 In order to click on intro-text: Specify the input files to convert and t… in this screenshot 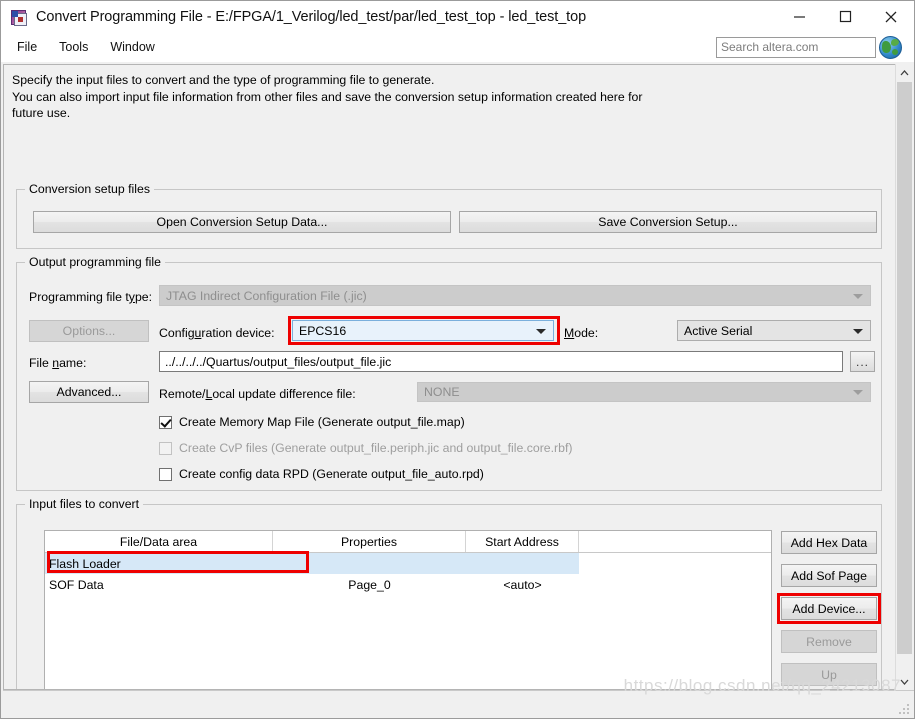, I will do `click(437, 97)`.